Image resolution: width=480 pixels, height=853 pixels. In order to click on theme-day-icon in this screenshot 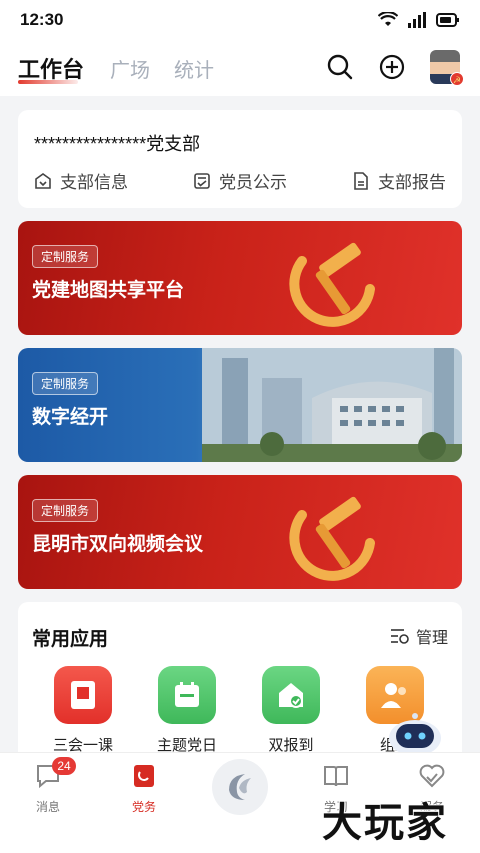, I will do `click(187, 695)`.